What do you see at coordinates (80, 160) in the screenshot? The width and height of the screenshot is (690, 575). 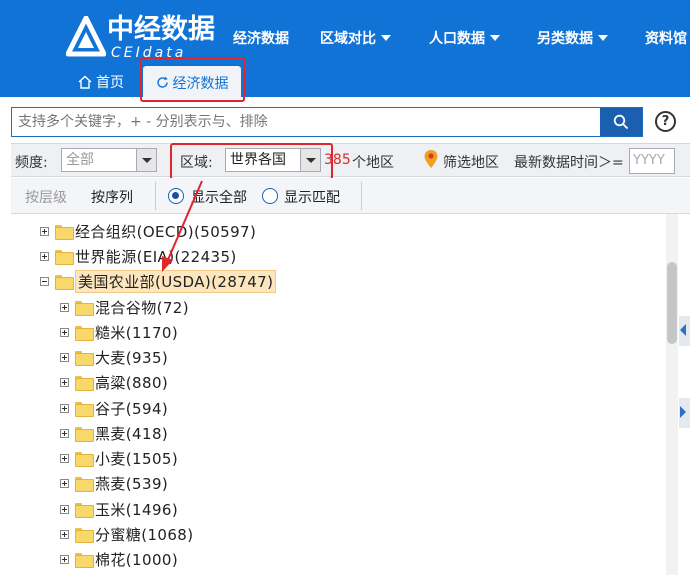 I see `frequency-value: 全部` at bounding box center [80, 160].